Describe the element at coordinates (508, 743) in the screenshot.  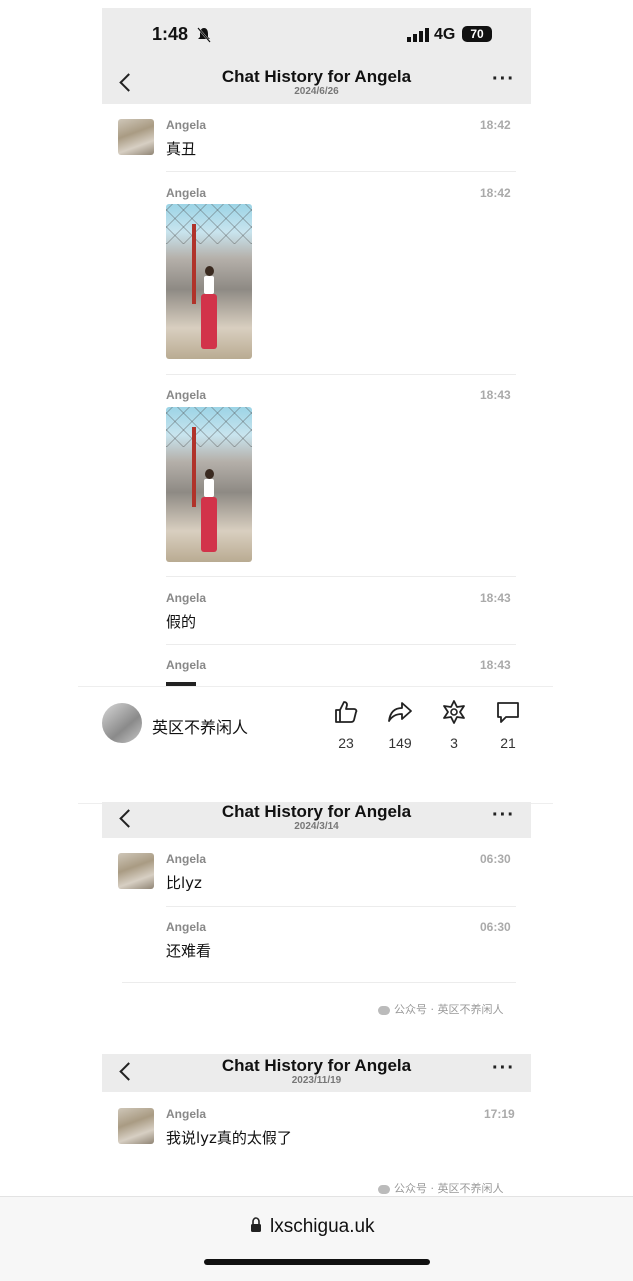
I see `comment-count: 21` at that location.